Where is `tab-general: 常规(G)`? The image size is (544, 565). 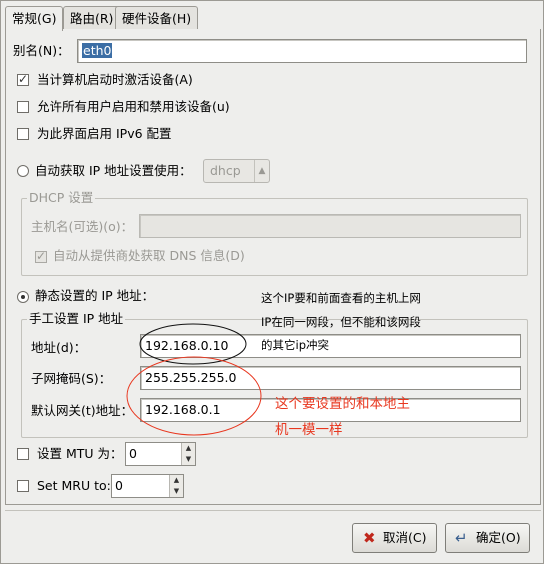
tab-general: 常规(G) is located at coordinates (34, 18).